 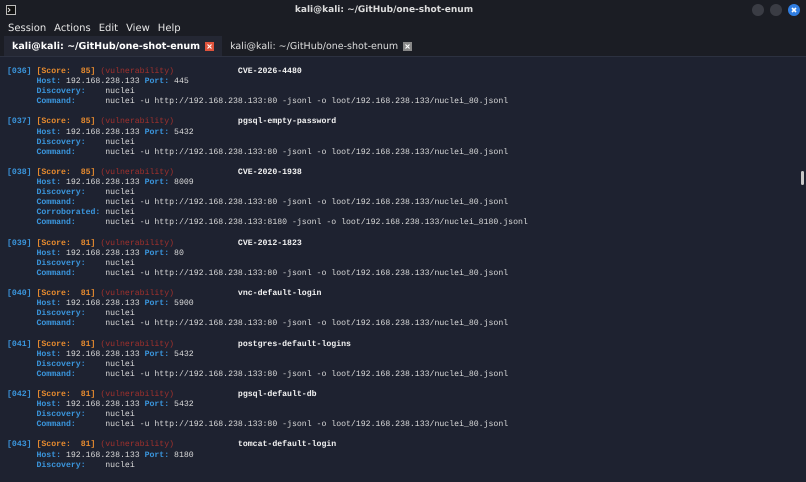 I want to click on field-value: 8180, so click(x=184, y=455).